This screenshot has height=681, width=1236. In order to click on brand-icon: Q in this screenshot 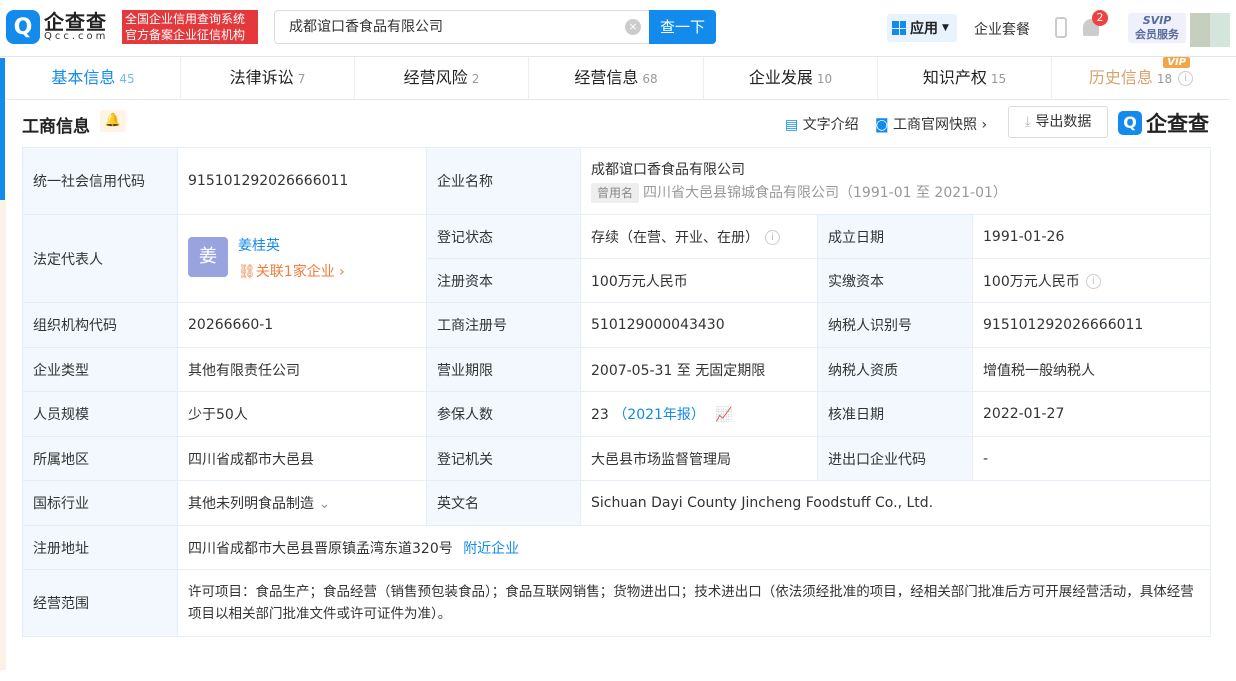, I will do `click(1130, 123)`.